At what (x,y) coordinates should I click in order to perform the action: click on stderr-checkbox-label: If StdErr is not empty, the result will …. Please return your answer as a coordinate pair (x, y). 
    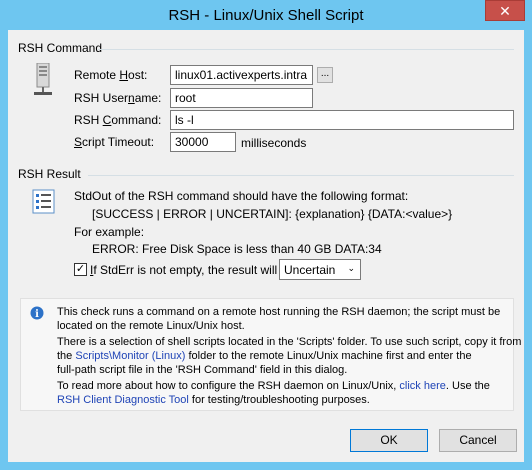
    Looking at the image, I should click on (194, 270).